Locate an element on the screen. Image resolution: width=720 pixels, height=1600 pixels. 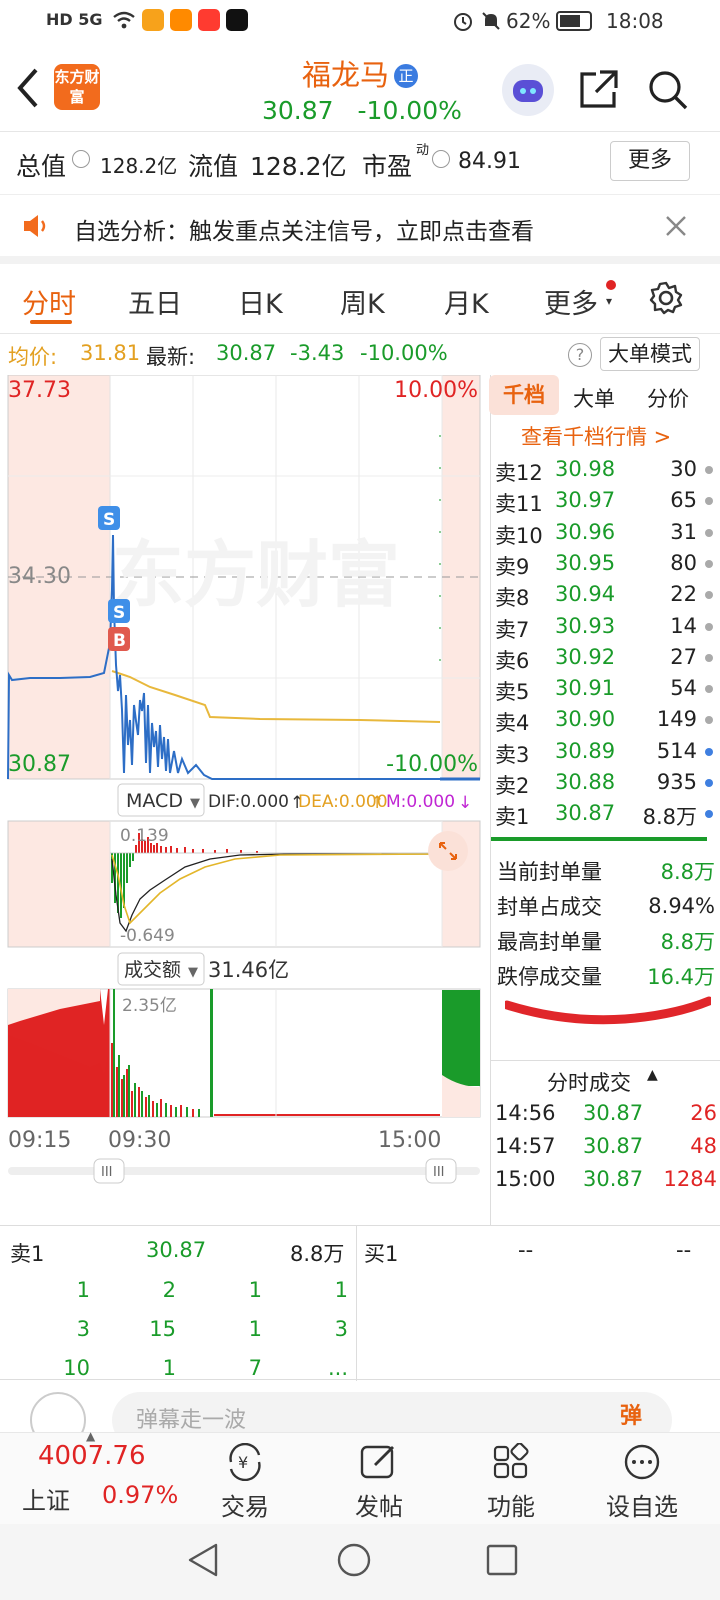
ask-level-row: 卖6 30.92 27 is located at coordinates (606, 659).